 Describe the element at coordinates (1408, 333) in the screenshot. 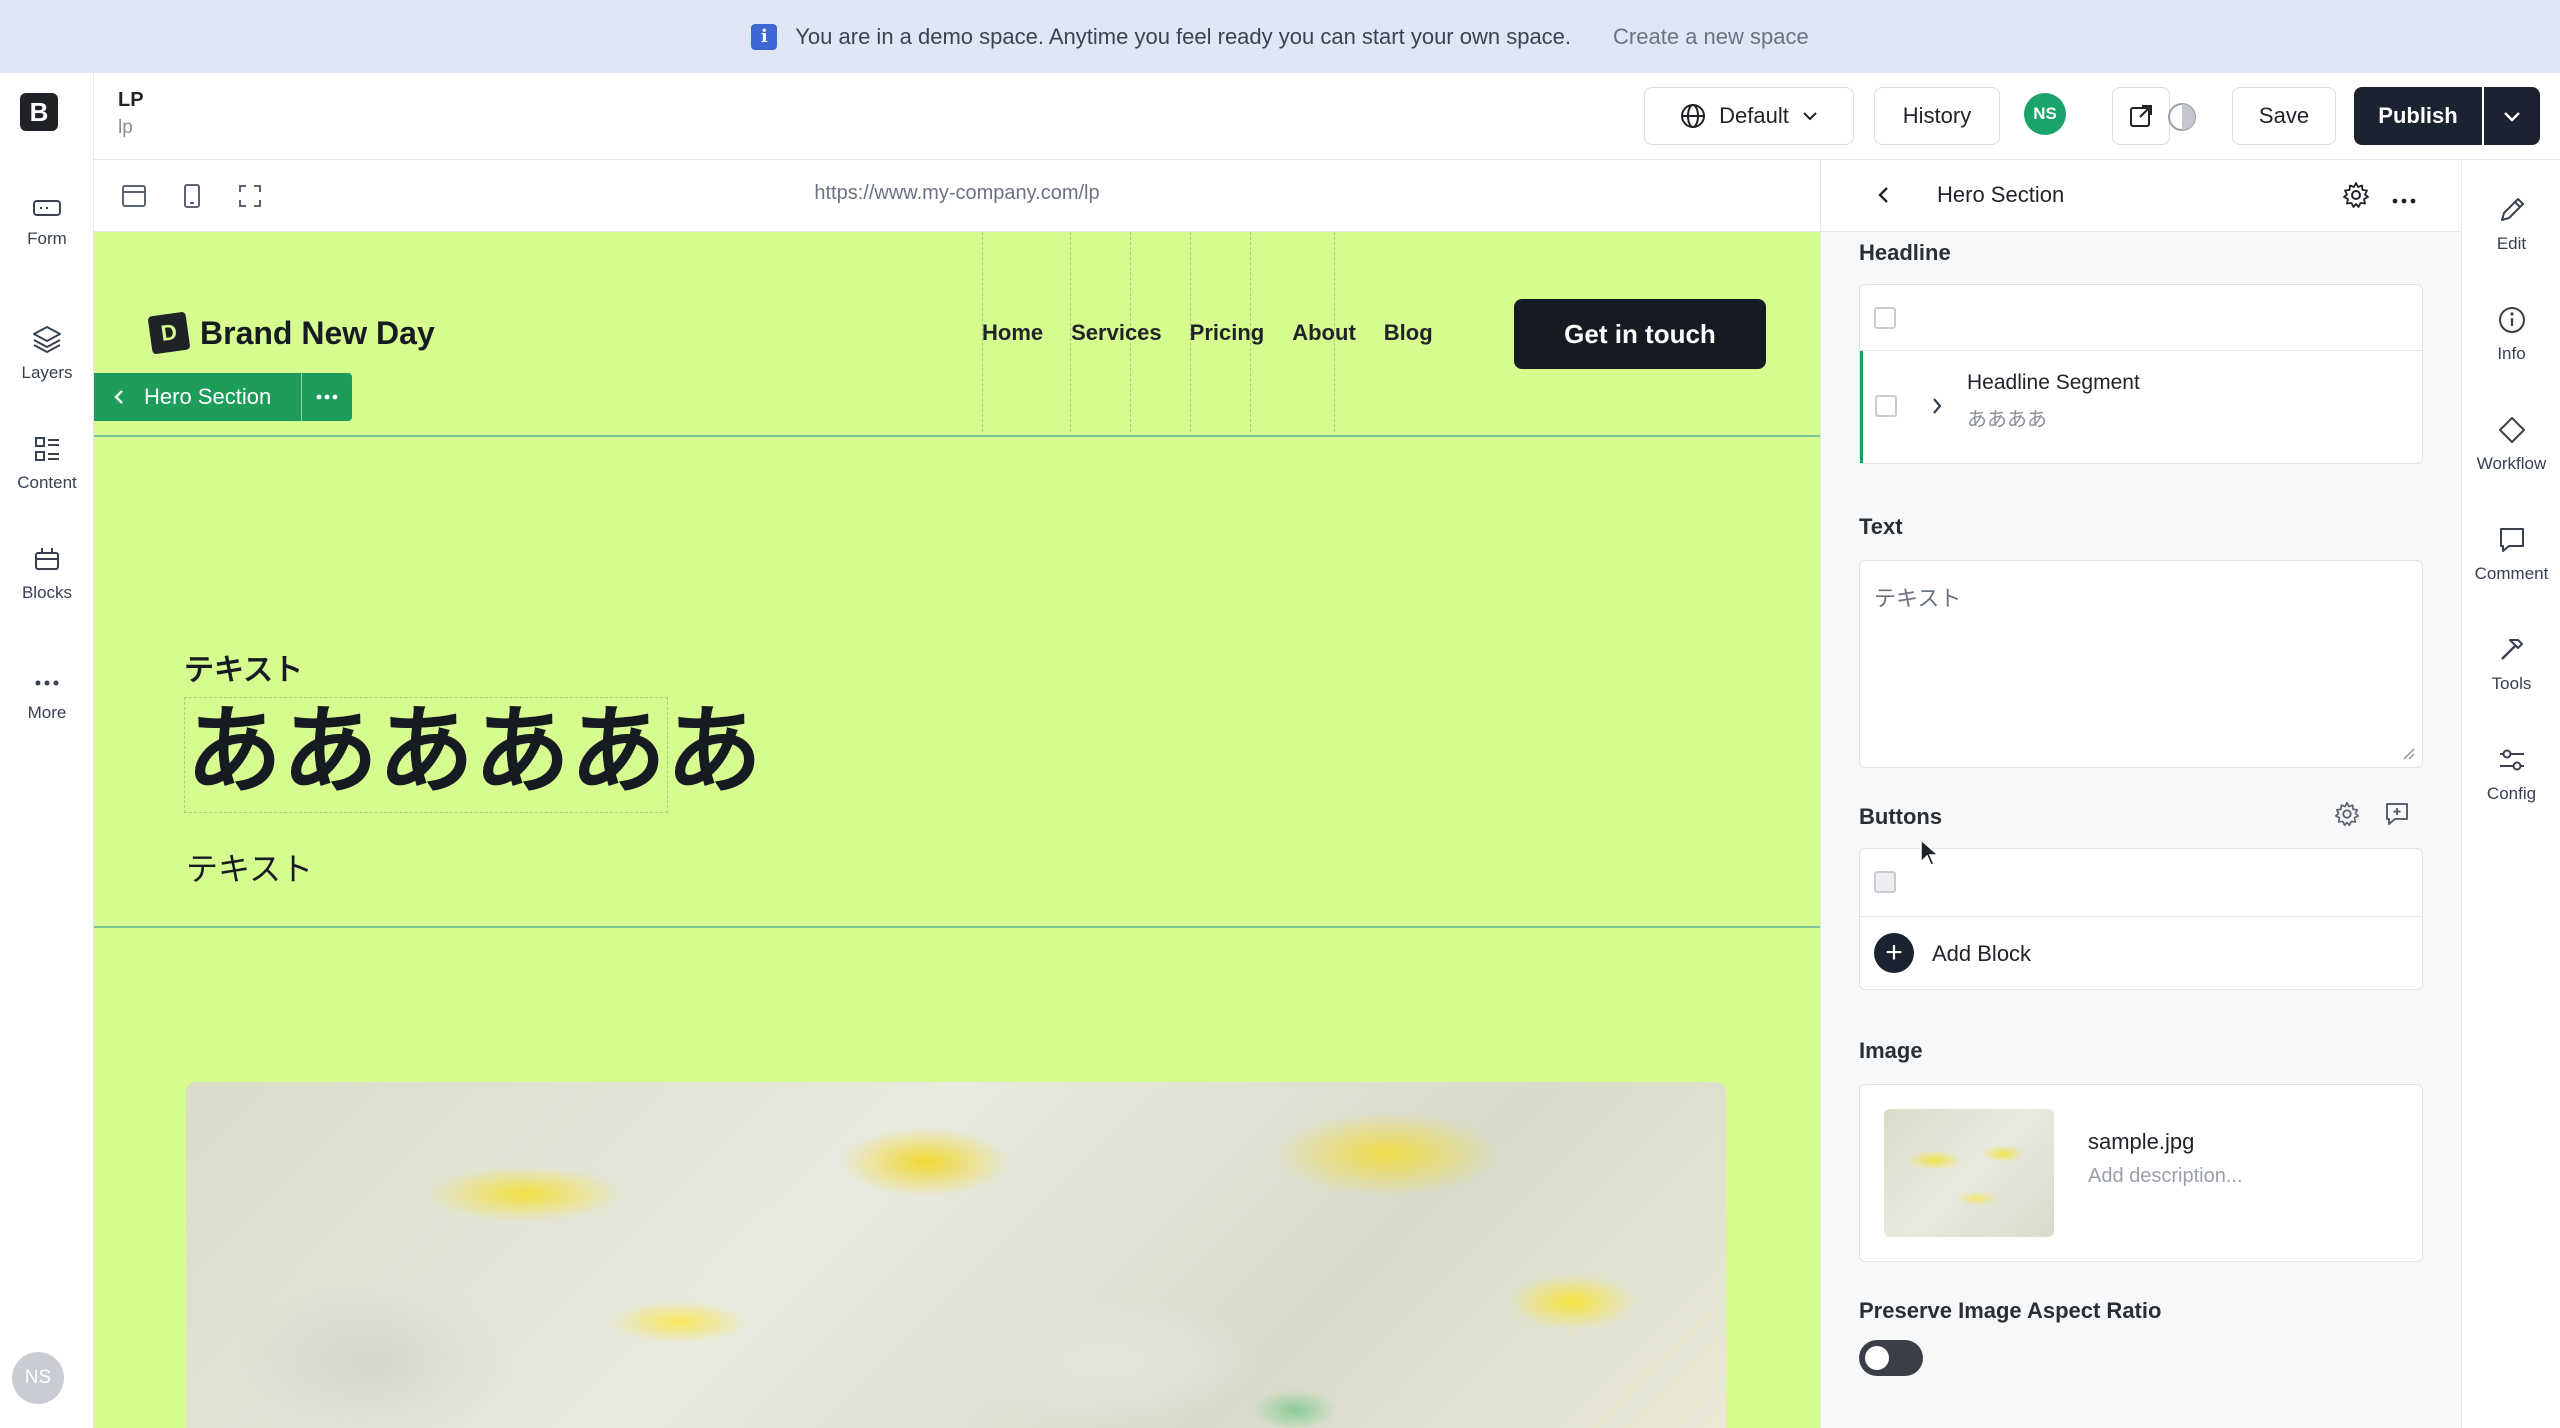

I see `site-nav-blog: Blog` at that location.